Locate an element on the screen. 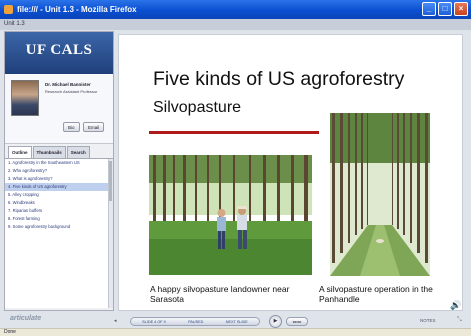 The width and height of the screenshot is (471, 336). photo-landowner is located at coordinates (230, 215).